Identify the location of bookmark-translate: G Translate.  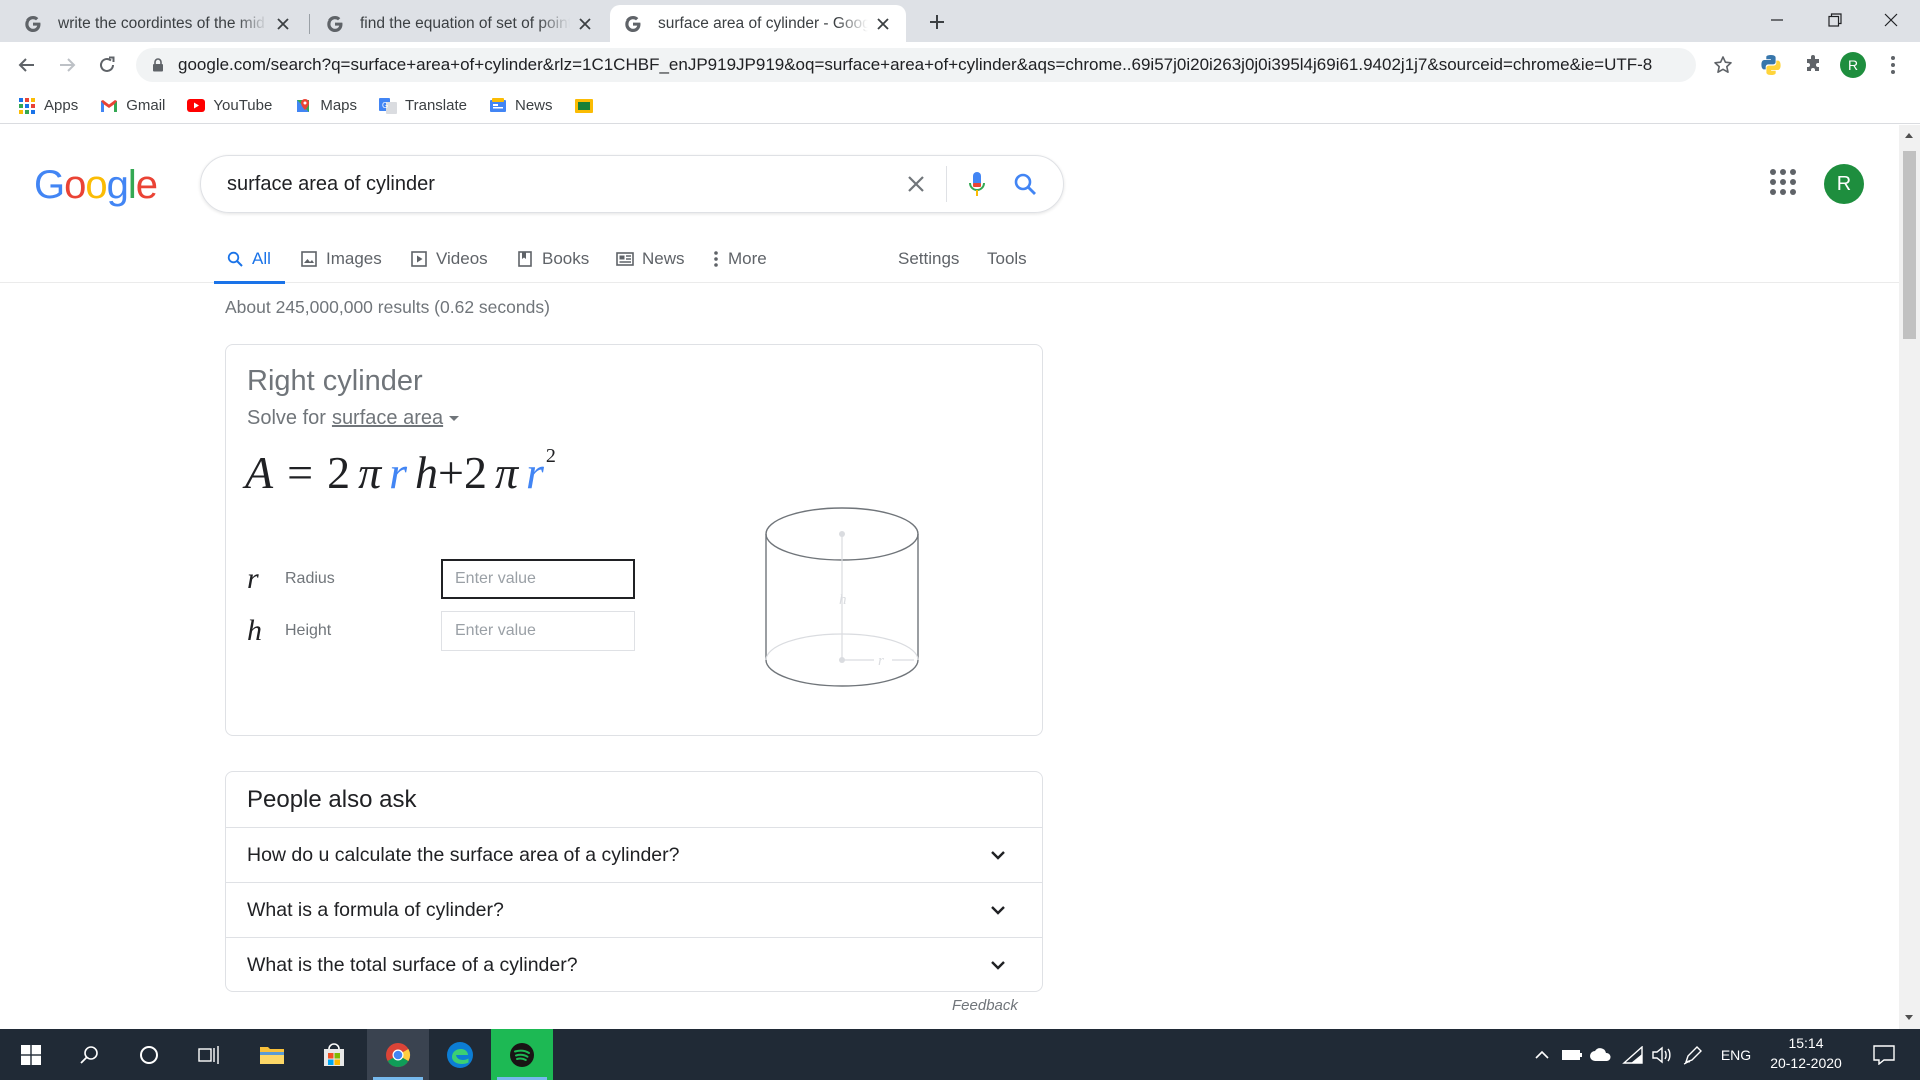
(423, 106).